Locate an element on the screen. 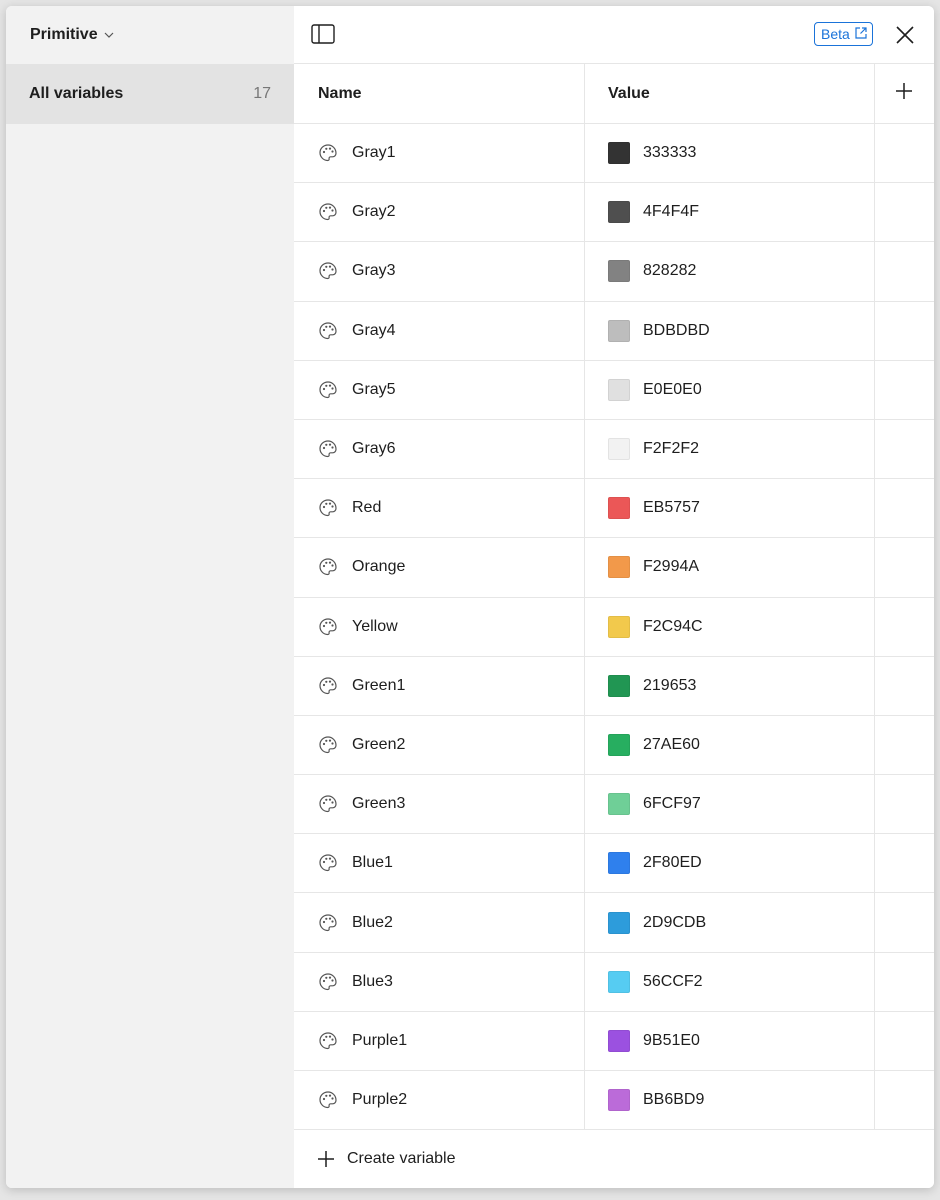  variable-name: Gray5 is located at coordinates (374, 389).